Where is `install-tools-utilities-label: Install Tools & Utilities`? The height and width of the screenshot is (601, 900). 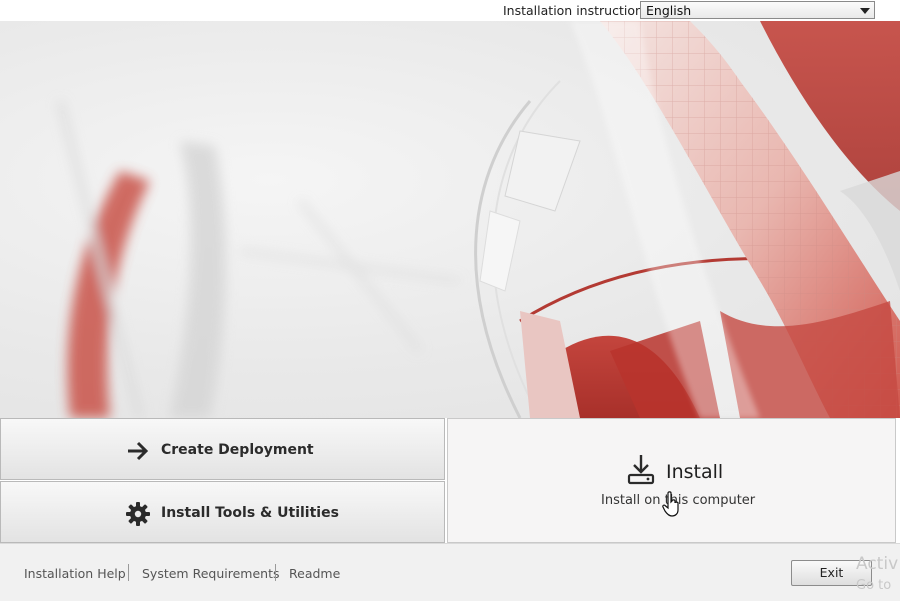
install-tools-utilities-label: Install Tools & Utilities is located at coordinates (250, 513).